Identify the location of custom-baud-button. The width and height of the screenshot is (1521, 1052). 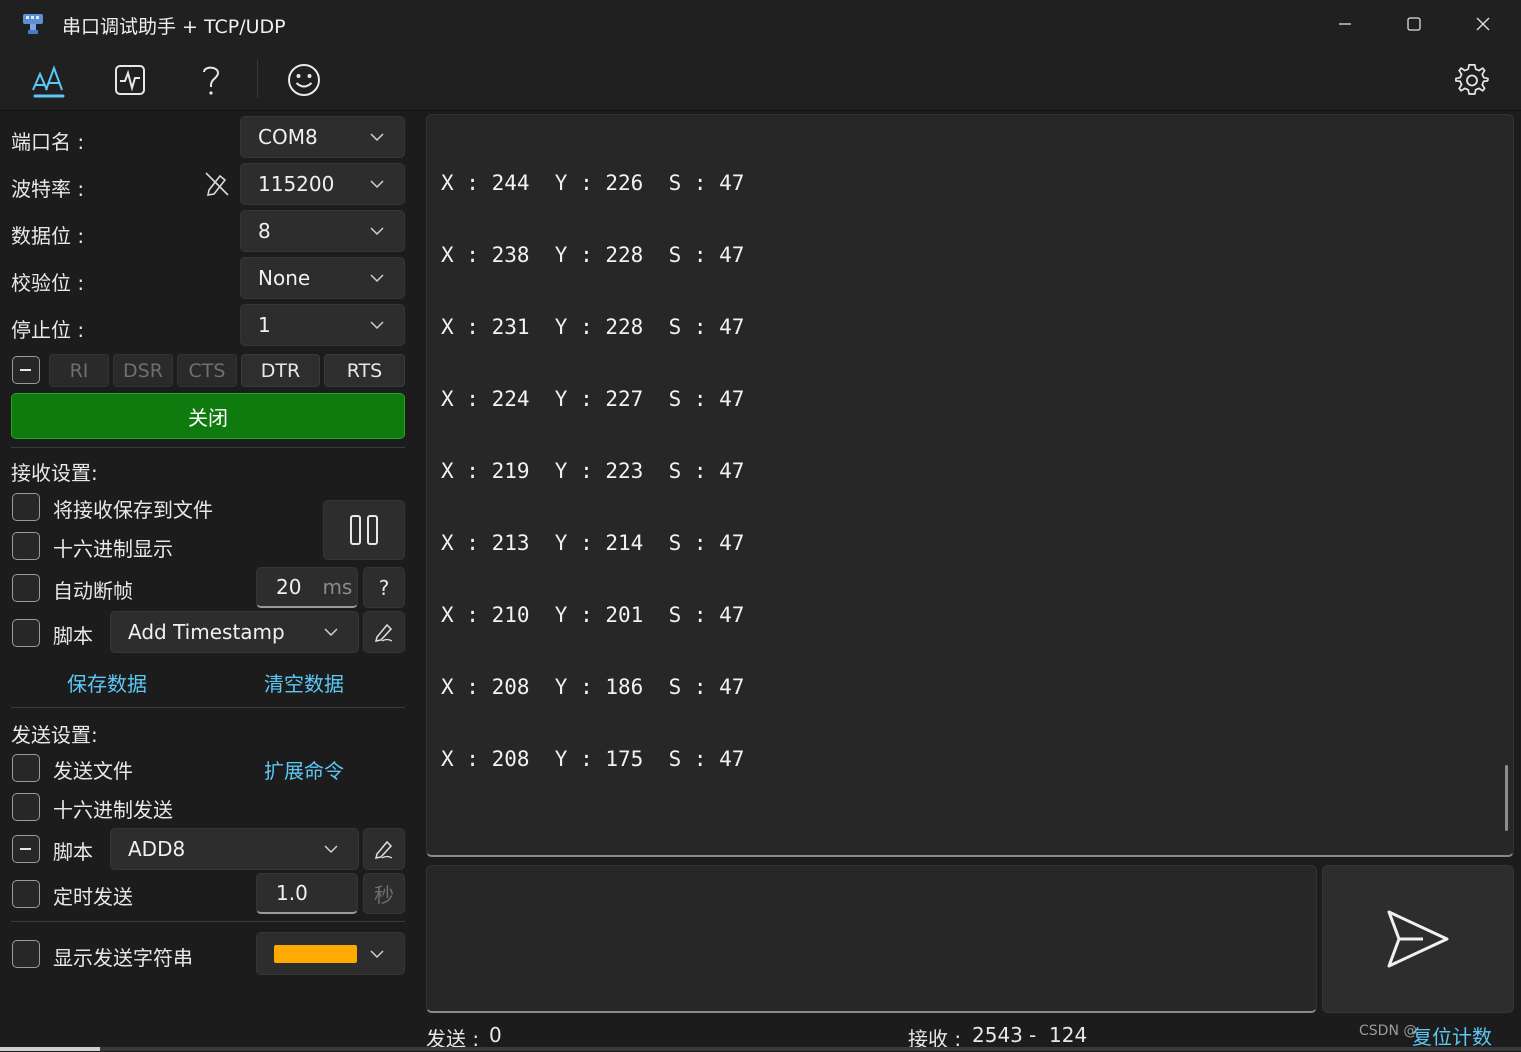
(217, 184).